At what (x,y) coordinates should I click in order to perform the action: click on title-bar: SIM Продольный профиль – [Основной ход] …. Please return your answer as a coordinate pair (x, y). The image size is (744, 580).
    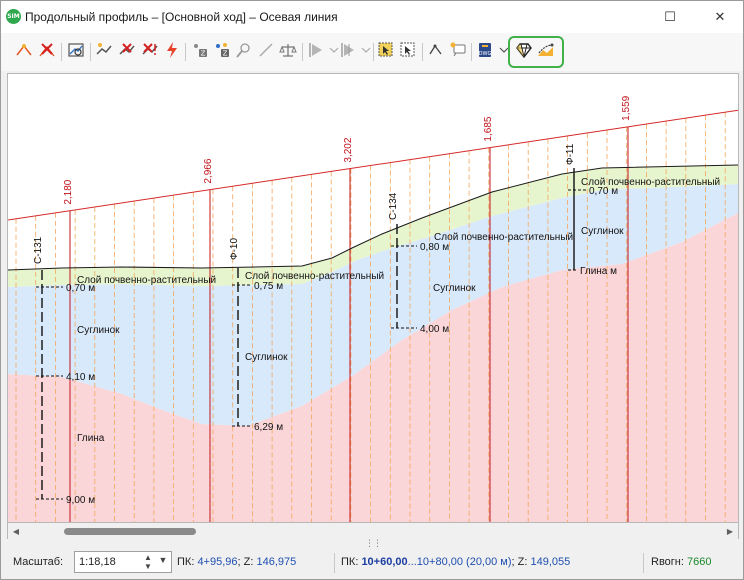
    Looking at the image, I should click on (372, 17).